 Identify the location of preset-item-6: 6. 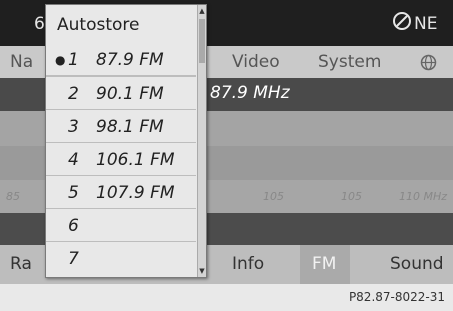
(121, 224).